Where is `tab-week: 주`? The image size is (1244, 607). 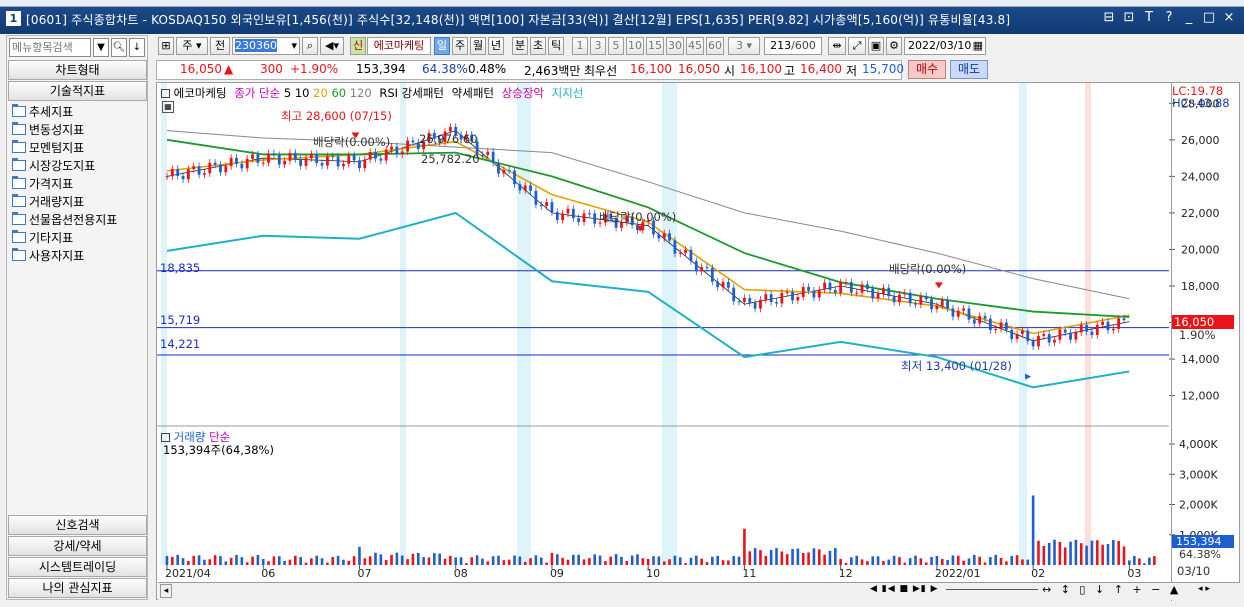
tab-week: 주 is located at coordinates (460, 46).